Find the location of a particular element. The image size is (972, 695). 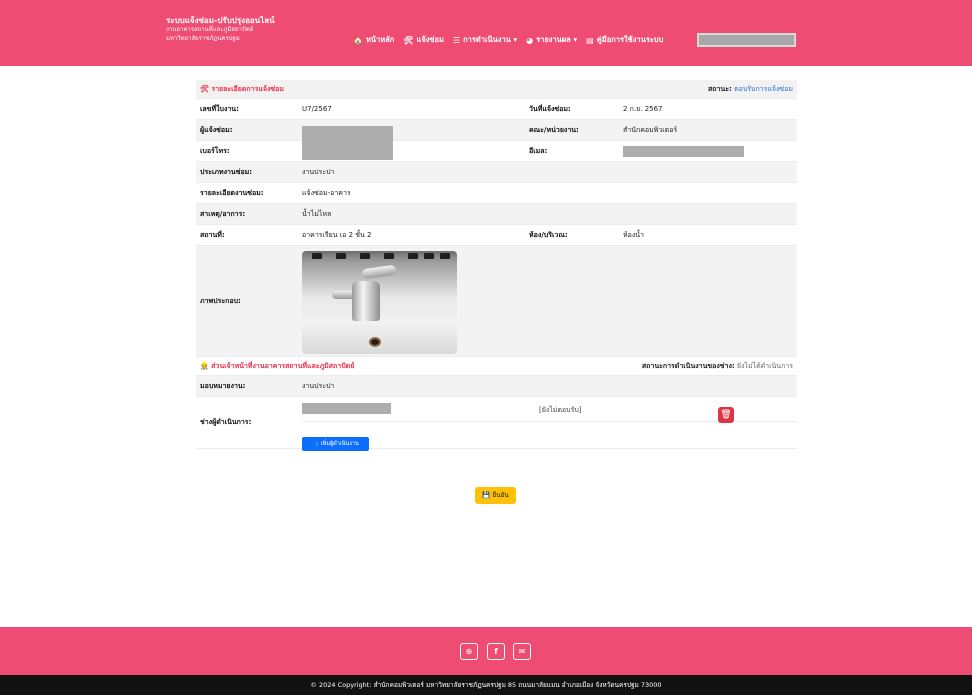

list-icon: ☰ is located at coordinates (456, 40).